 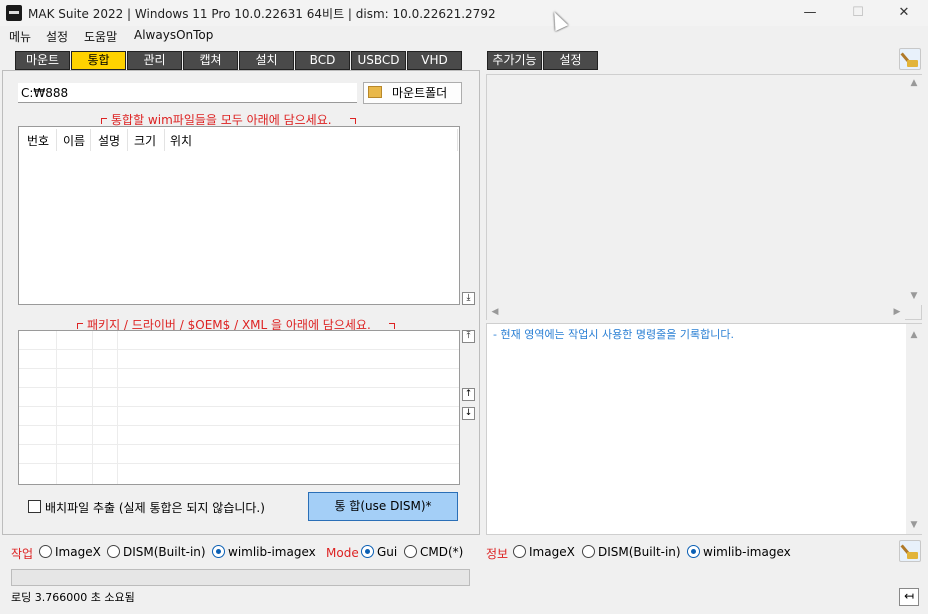 What do you see at coordinates (100, 36) in the screenshot?
I see `menu-item-help: 도움말` at bounding box center [100, 36].